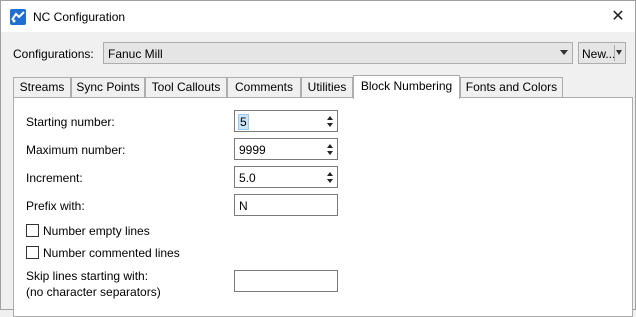  Describe the element at coordinates (32, 252) in the screenshot. I see `number-commented-lines-checkbox` at that location.